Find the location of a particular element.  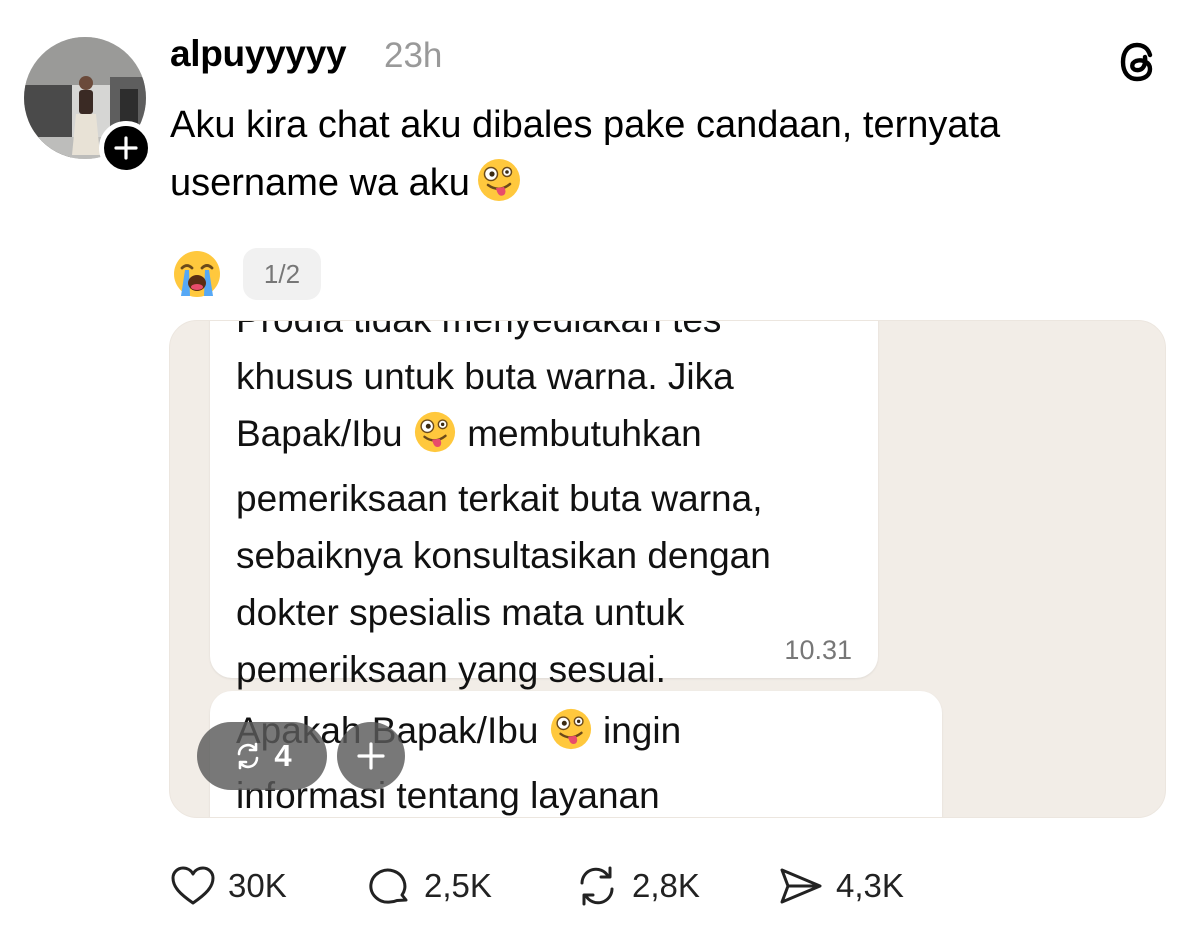

threads-logo-icon is located at coordinates (1141, 62).